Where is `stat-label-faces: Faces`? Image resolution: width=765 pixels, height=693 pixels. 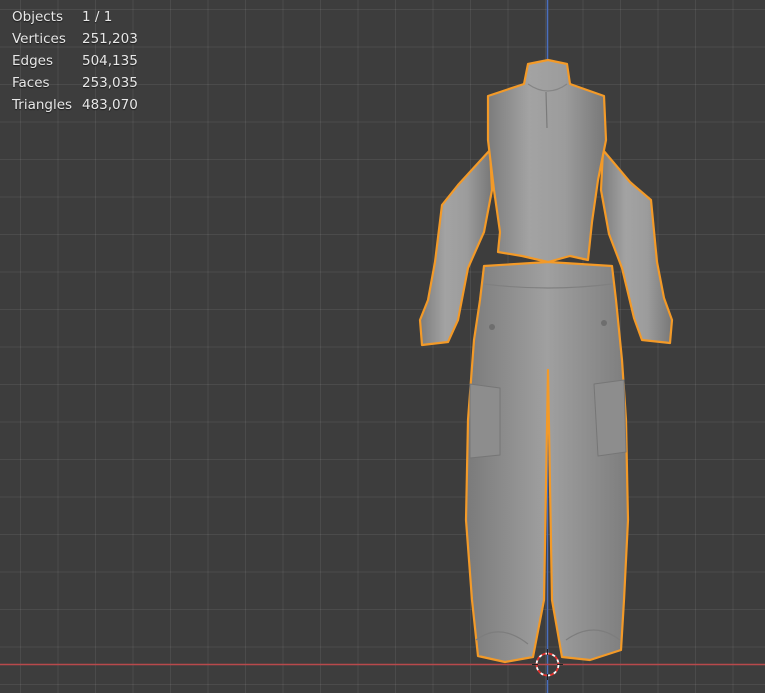
stat-label-faces: Faces is located at coordinates (31, 83).